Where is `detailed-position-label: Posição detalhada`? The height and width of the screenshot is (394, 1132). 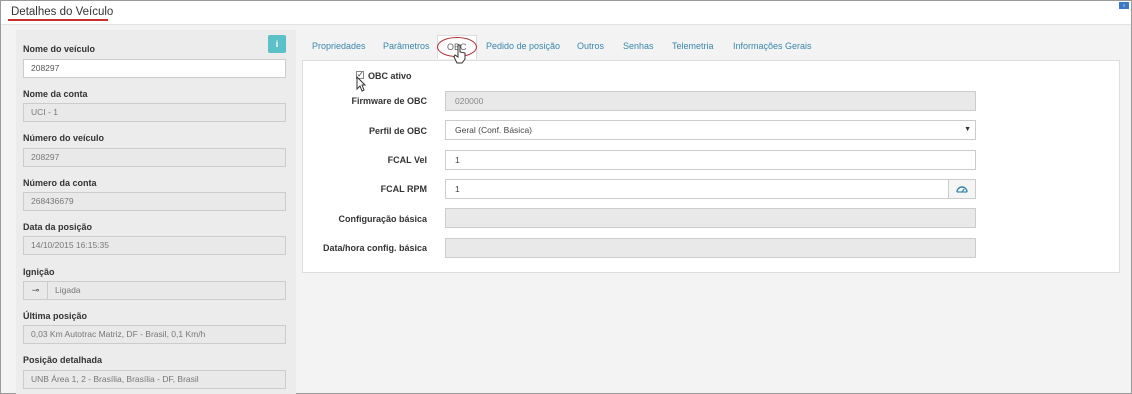 detailed-position-label: Posição detalhada is located at coordinates (63, 360).